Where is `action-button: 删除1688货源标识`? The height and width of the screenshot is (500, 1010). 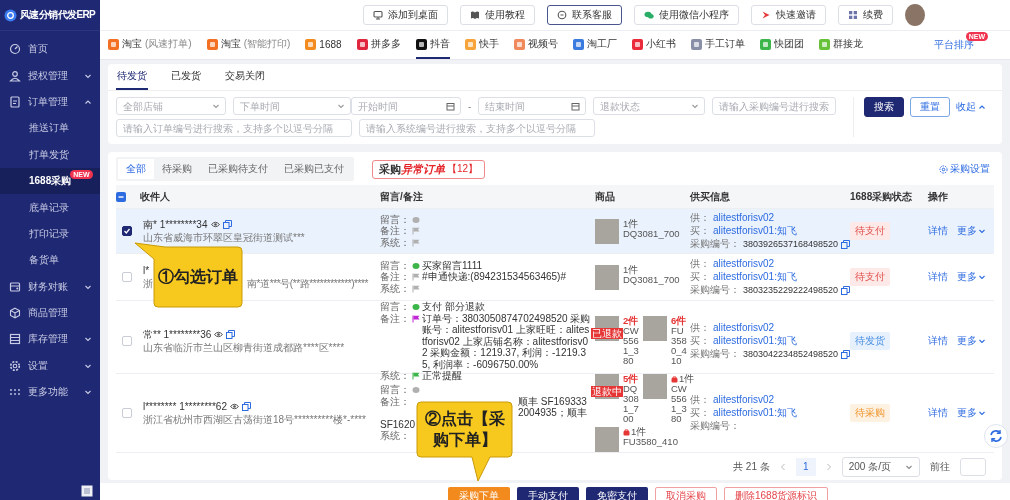
action-button: 删除1688货源标识 is located at coordinates (776, 493).